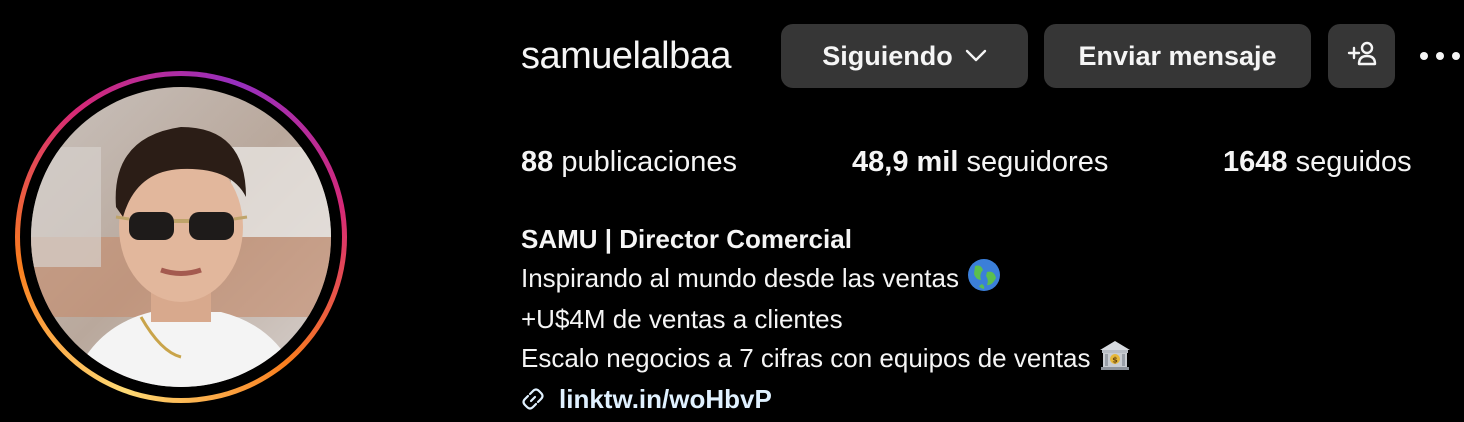  I want to click on posts-stat: 88 publicaciones, so click(629, 162).